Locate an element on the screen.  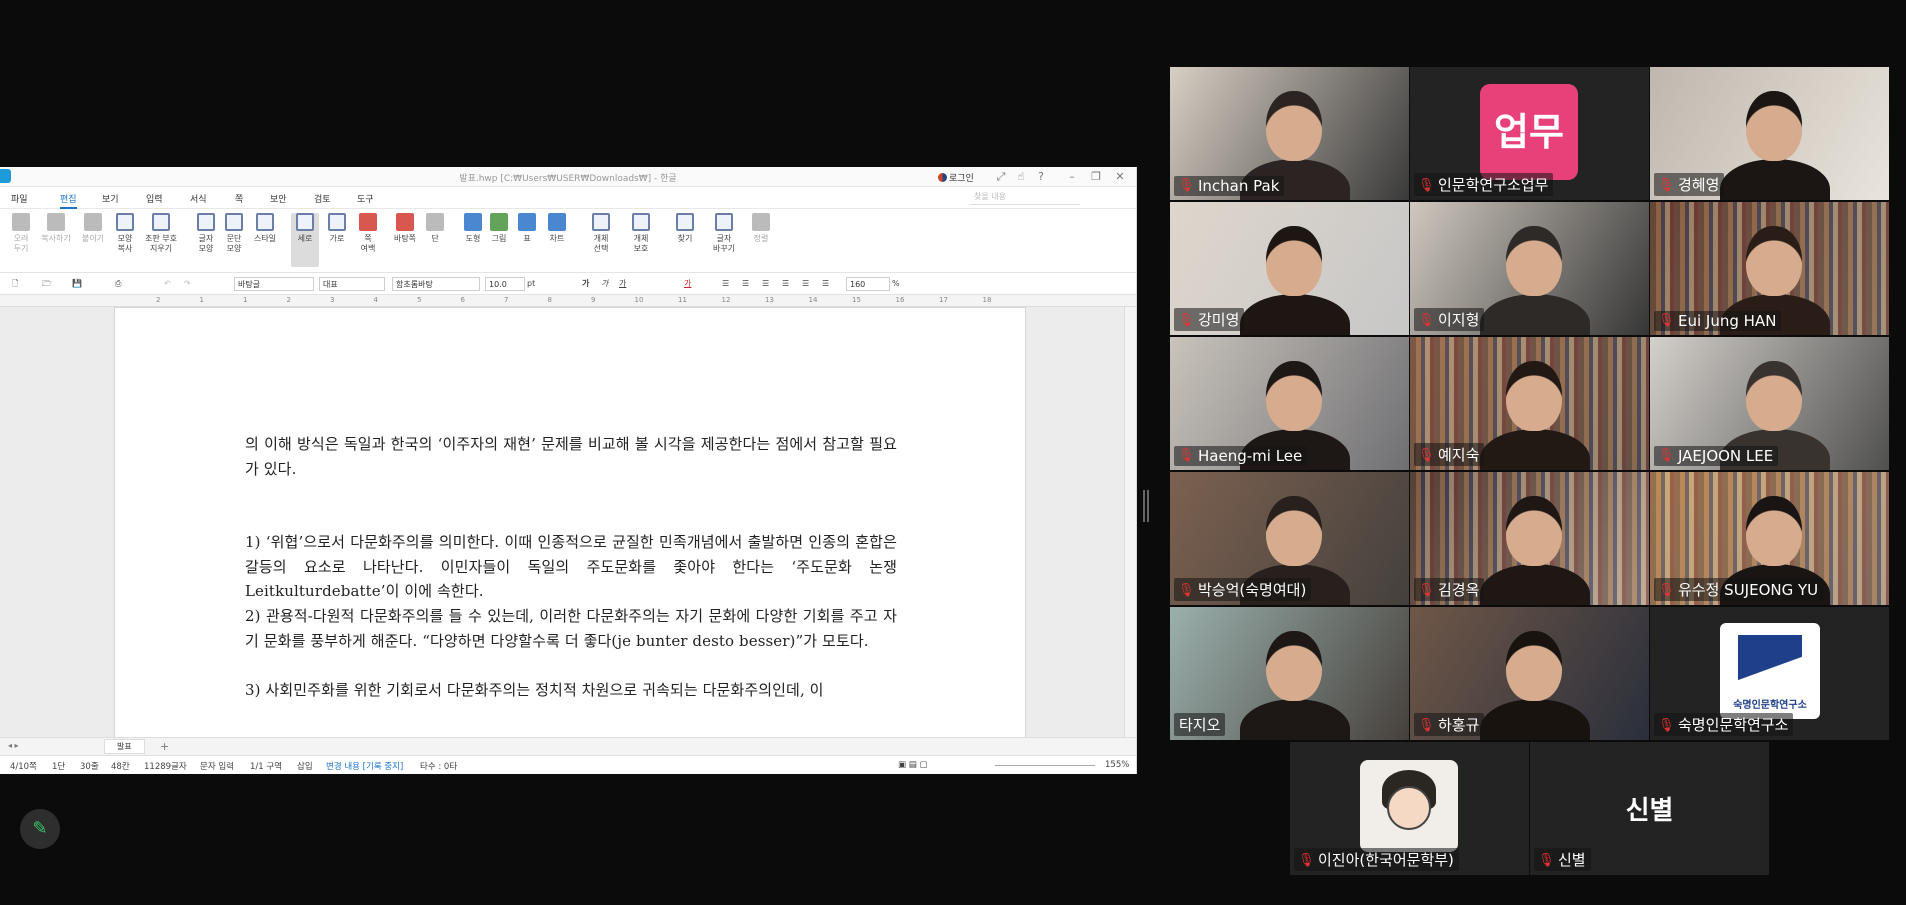
minimize-icon: – is located at coordinates (1072, 177).